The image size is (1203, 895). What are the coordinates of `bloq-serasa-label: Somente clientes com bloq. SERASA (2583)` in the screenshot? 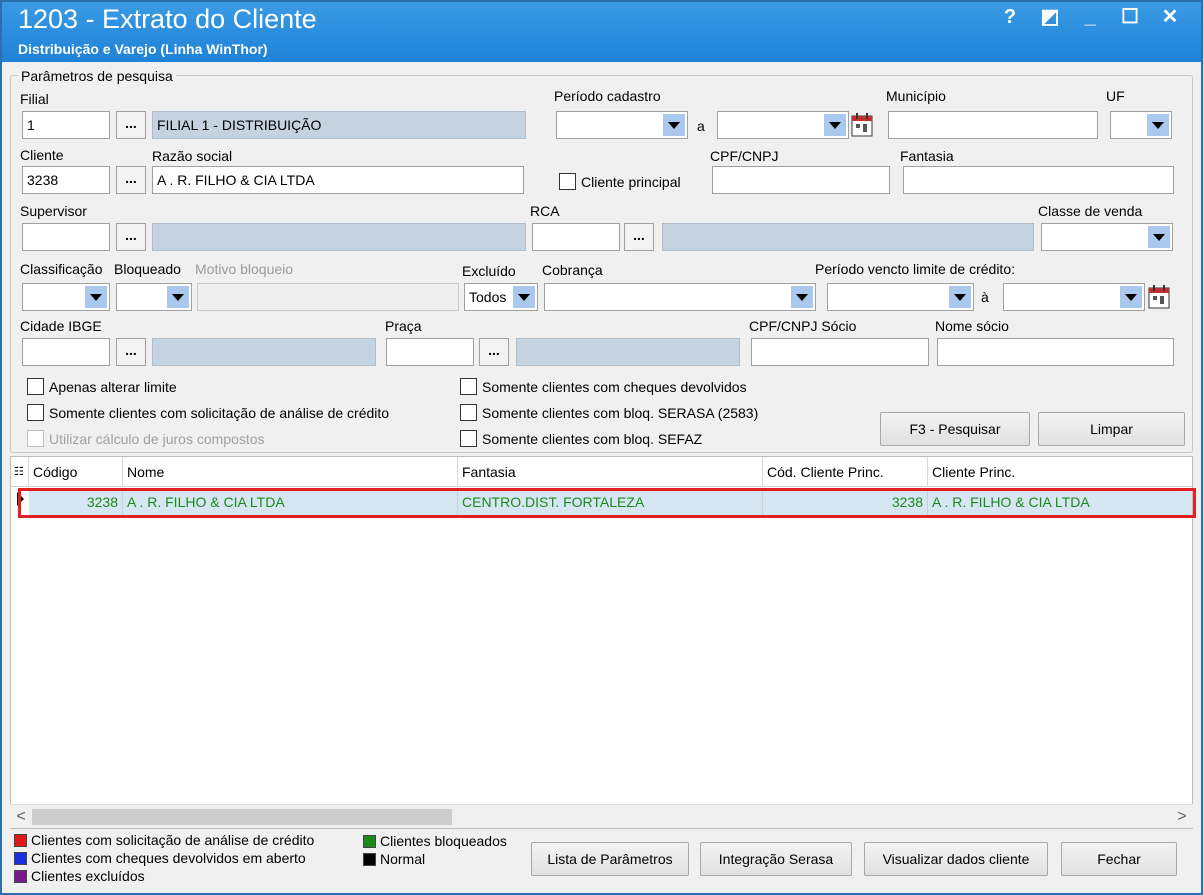 It's located at (620, 412).